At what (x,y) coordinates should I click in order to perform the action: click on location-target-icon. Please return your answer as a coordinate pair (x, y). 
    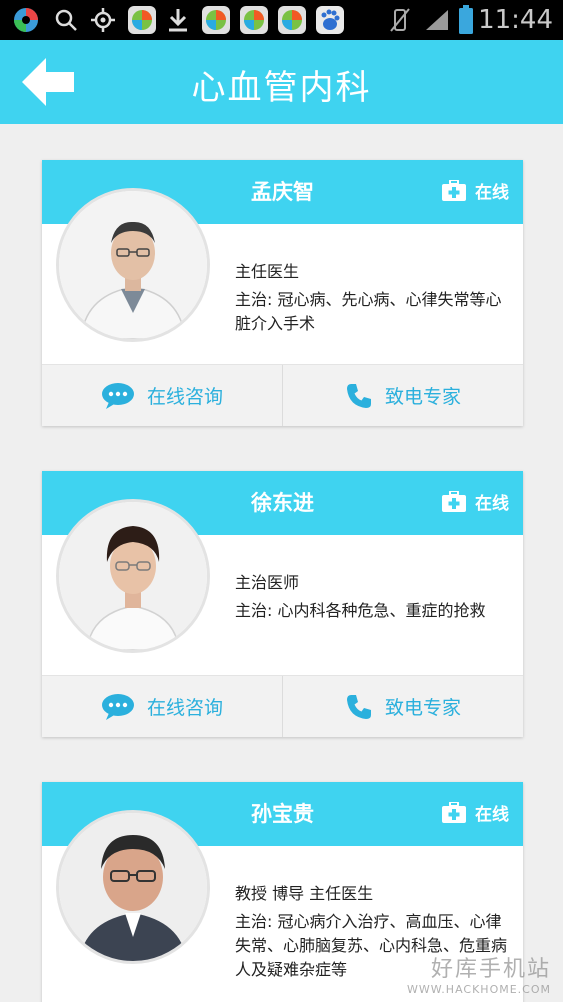
    Looking at the image, I should click on (103, 20).